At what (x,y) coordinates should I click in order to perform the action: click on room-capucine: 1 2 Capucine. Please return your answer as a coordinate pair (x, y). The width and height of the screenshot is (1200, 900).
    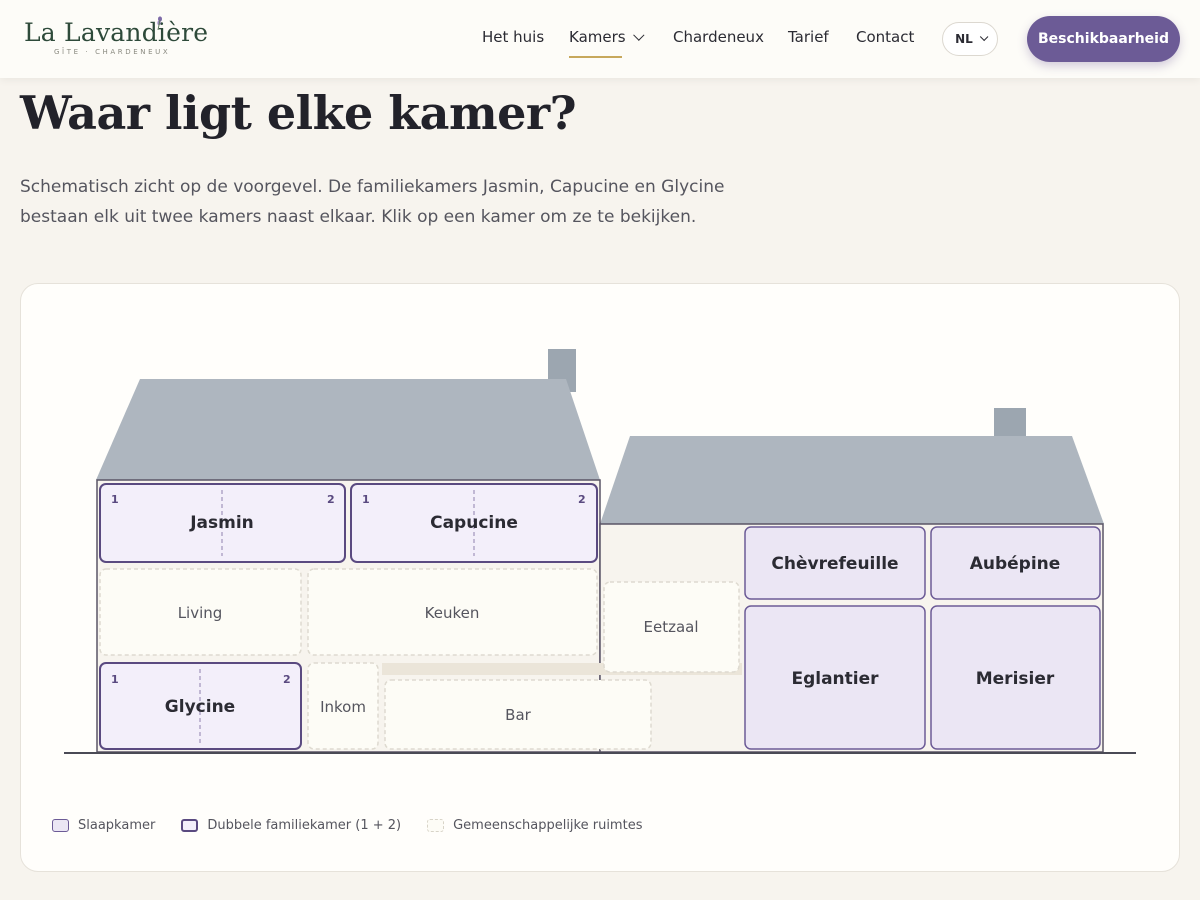
    Looking at the image, I should click on (474, 523).